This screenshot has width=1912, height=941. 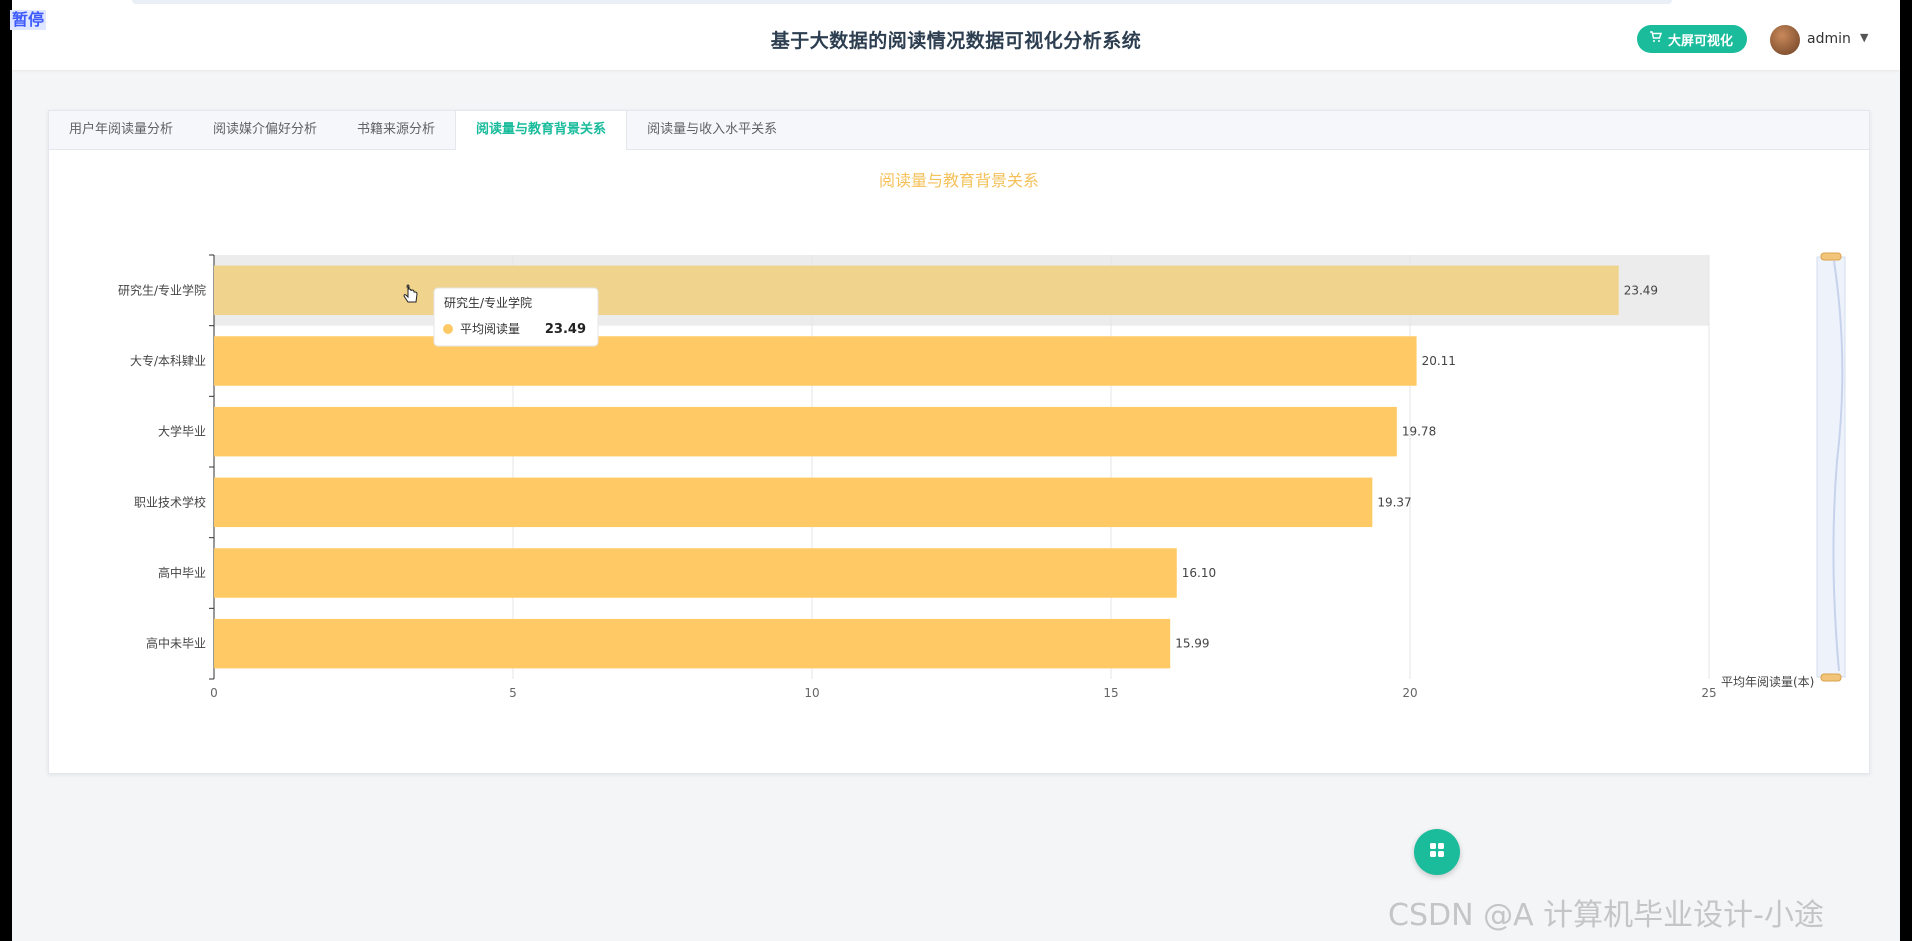 I want to click on x-tick-label: 25, so click(x=1708, y=693).